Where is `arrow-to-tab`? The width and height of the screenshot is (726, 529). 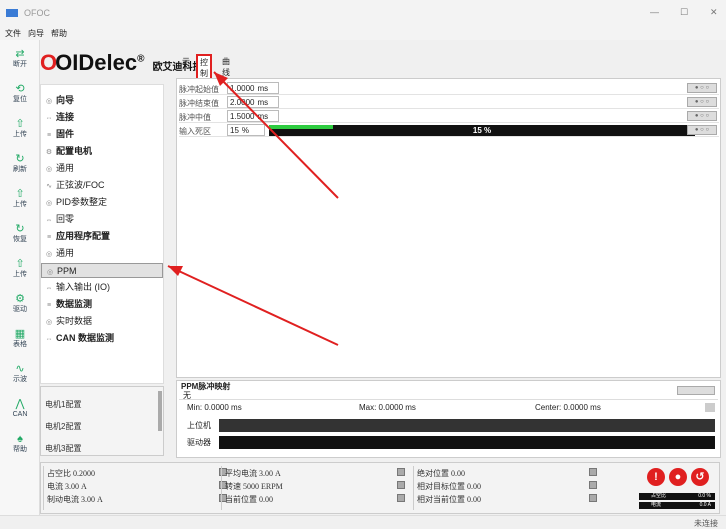 arrow-to-tab is located at coordinates (276, 135).